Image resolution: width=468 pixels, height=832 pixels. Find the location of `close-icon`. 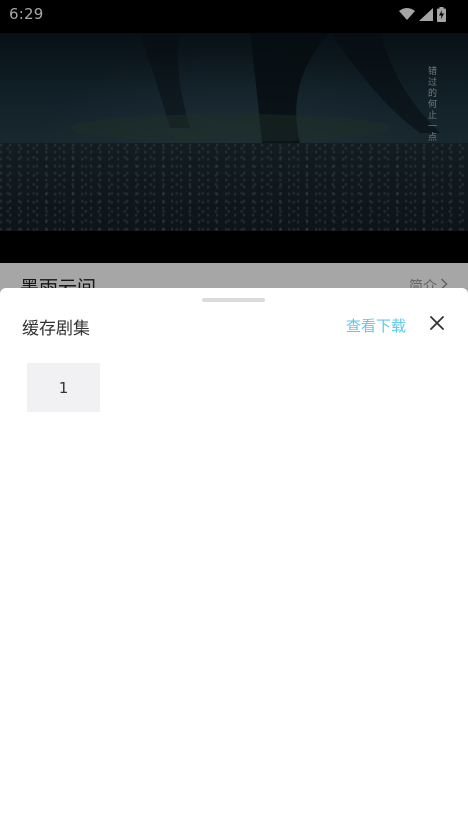

close-icon is located at coordinates (437, 323).